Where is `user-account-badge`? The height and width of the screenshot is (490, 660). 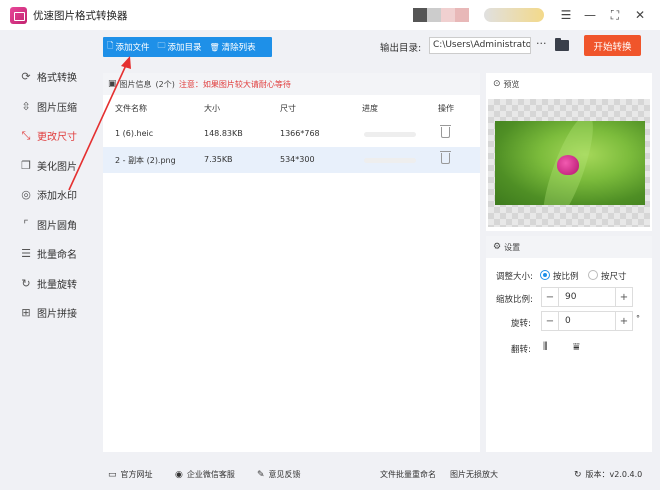 user-account-badge is located at coordinates (514, 15).